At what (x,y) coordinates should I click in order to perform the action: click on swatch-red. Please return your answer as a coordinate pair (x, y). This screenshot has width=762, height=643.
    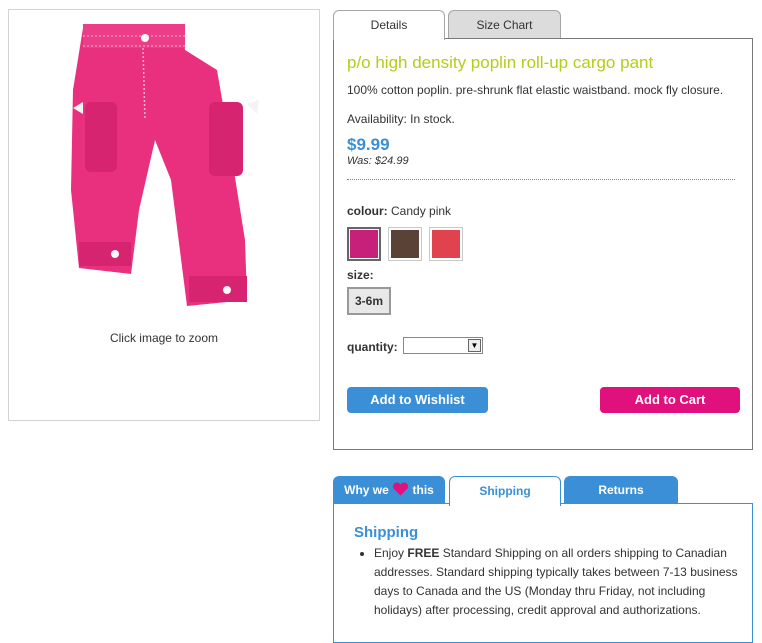
    Looking at the image, I should click on (446, 244).